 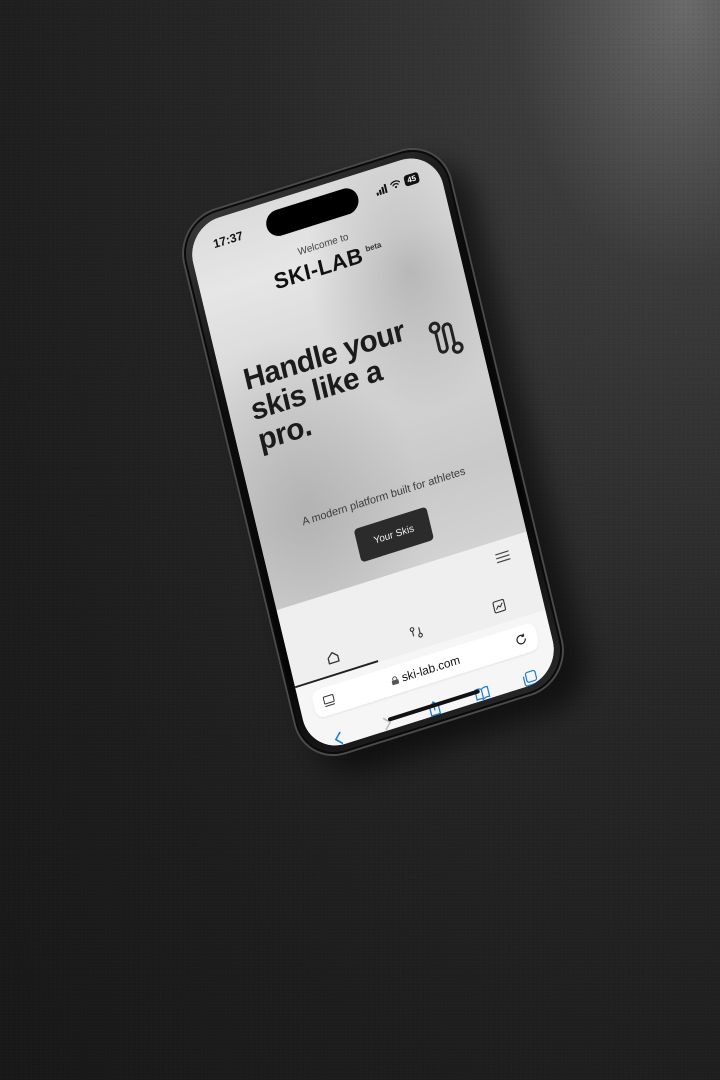 What do you see at coordinates (373, 247) in the screenshot?
I see `beta-badge: beta` at bounding box center [373, 247].